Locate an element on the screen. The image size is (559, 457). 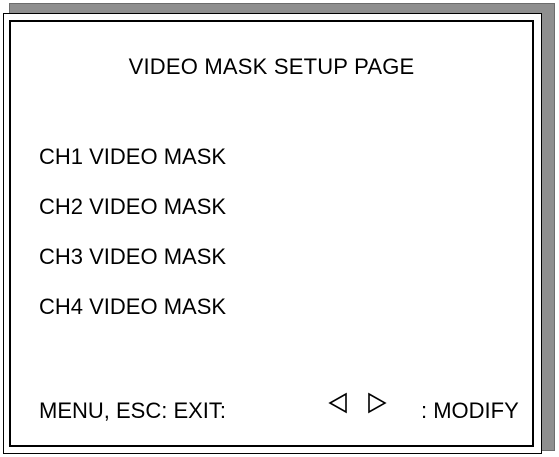
modify-hint: : MODIFY is located at coordinates (470, 410).